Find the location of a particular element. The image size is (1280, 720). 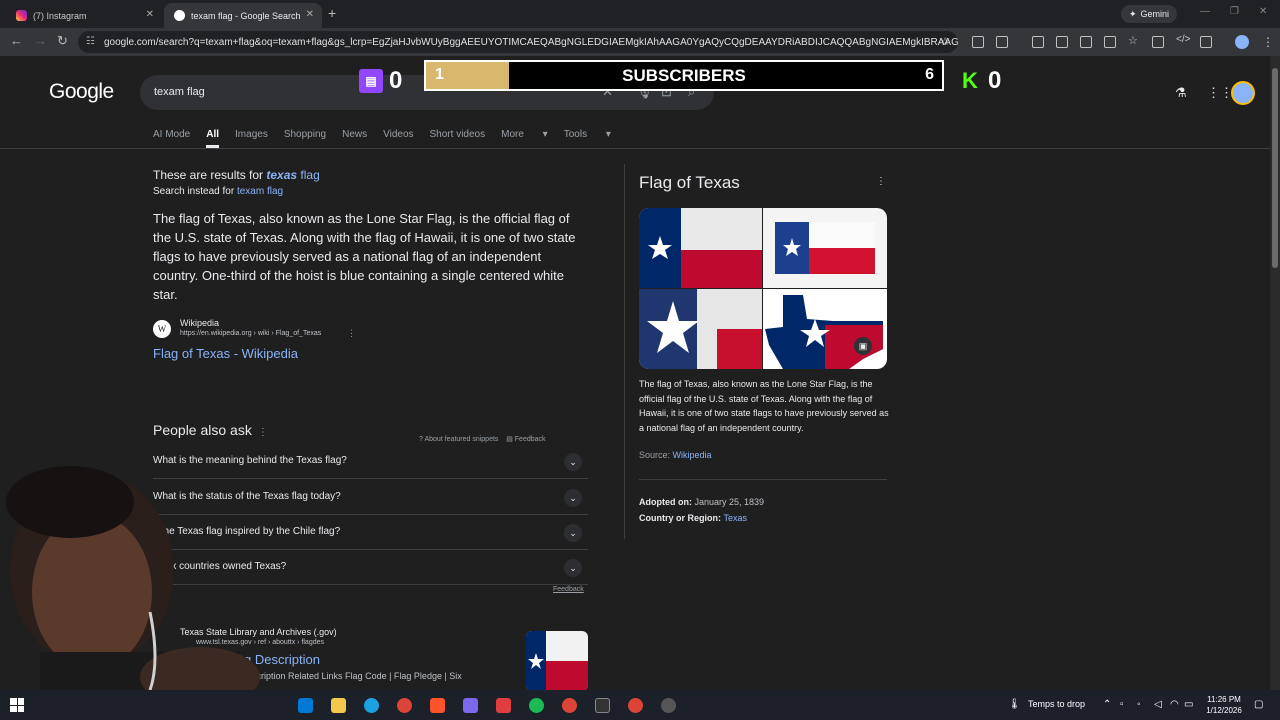

texas-flag-thumbnail is located at coordinates (557, 660).